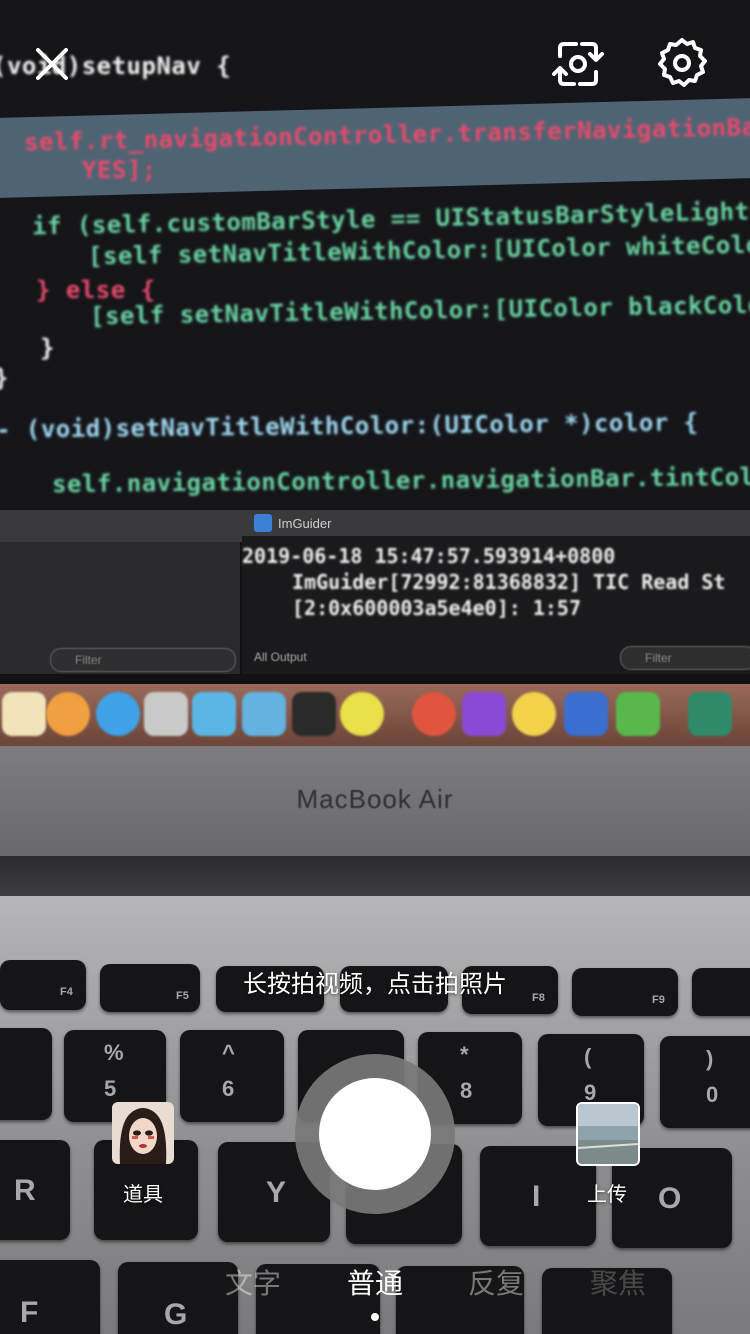 The width and height of the screenshot is (750, 1334). What do you see at coordinates (143, 1192) in the screenshot?
I see `props-label: 道具` at bounding box center [143, 1192].